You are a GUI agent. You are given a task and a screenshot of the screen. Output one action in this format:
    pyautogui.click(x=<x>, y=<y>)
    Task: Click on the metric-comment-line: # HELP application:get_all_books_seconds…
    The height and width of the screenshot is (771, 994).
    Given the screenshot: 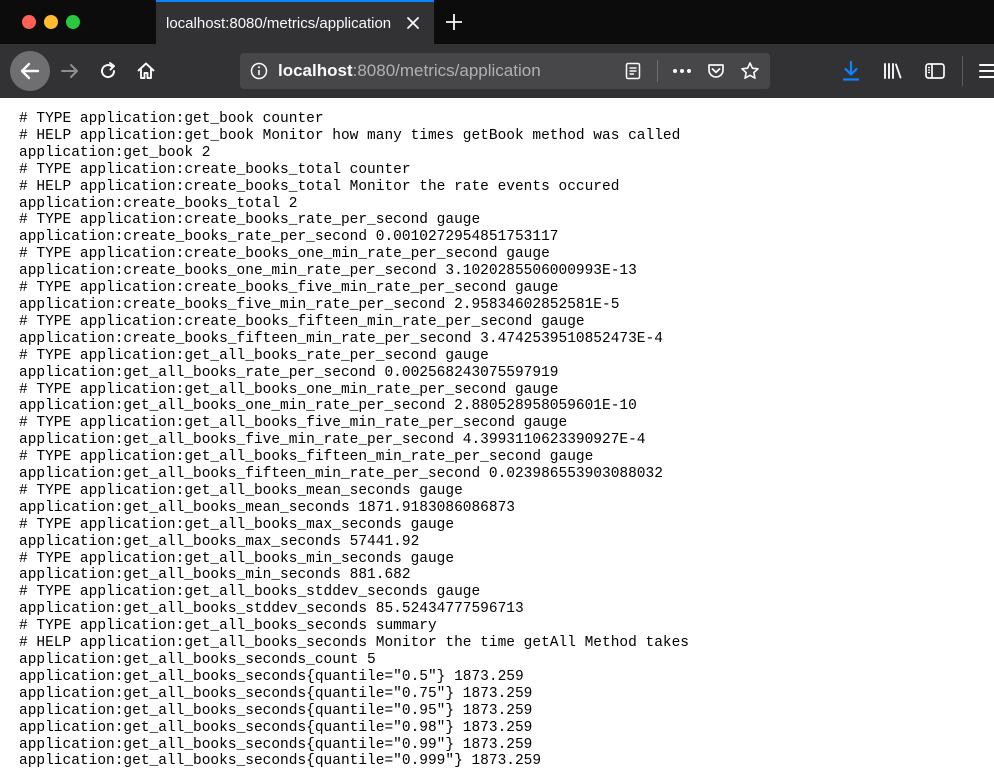 What is the action you would take?
    pyautogui.click(x=354, y=643)
    